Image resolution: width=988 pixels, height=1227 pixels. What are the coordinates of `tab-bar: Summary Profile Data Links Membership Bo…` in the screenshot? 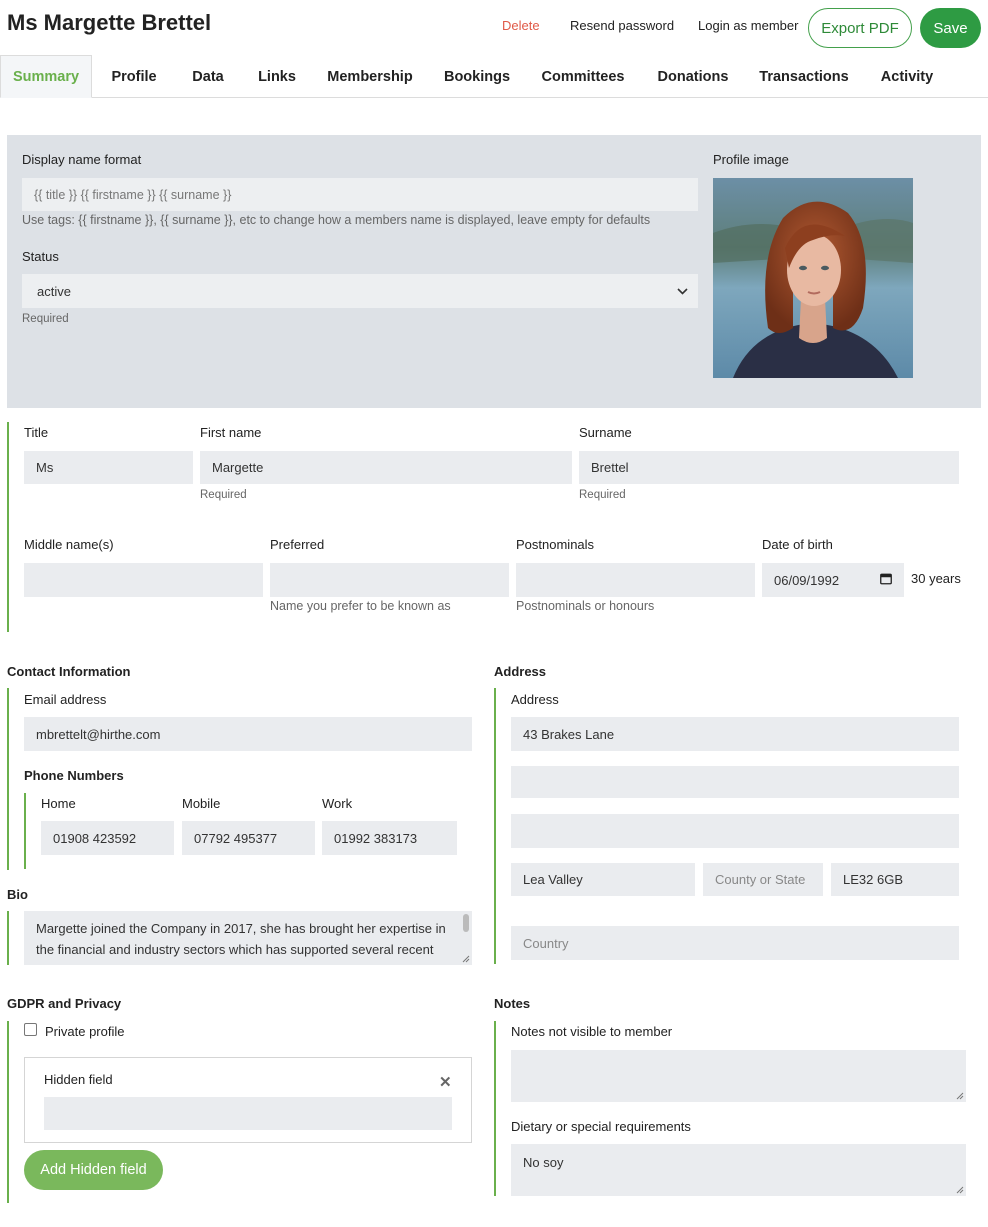 It's located at (494, 76).